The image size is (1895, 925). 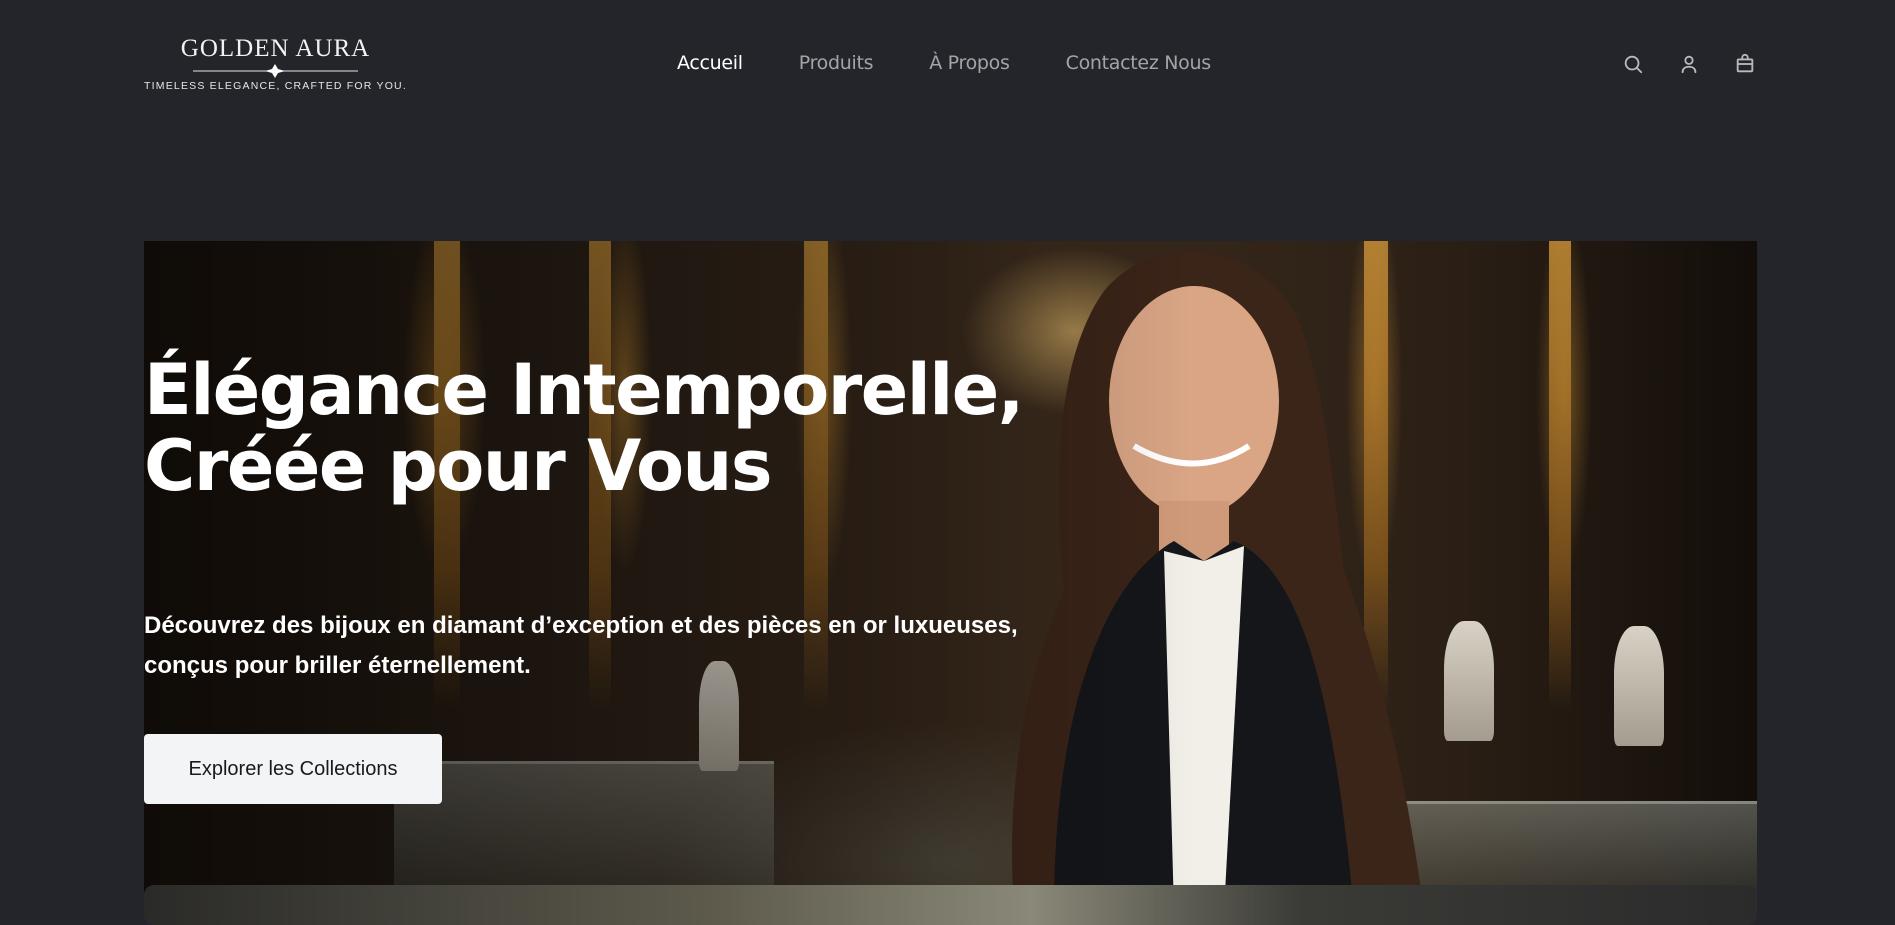 I want to click on hero-title: Élégance Intemporelle, Créée pour Vous, so click(x=584, y=428).